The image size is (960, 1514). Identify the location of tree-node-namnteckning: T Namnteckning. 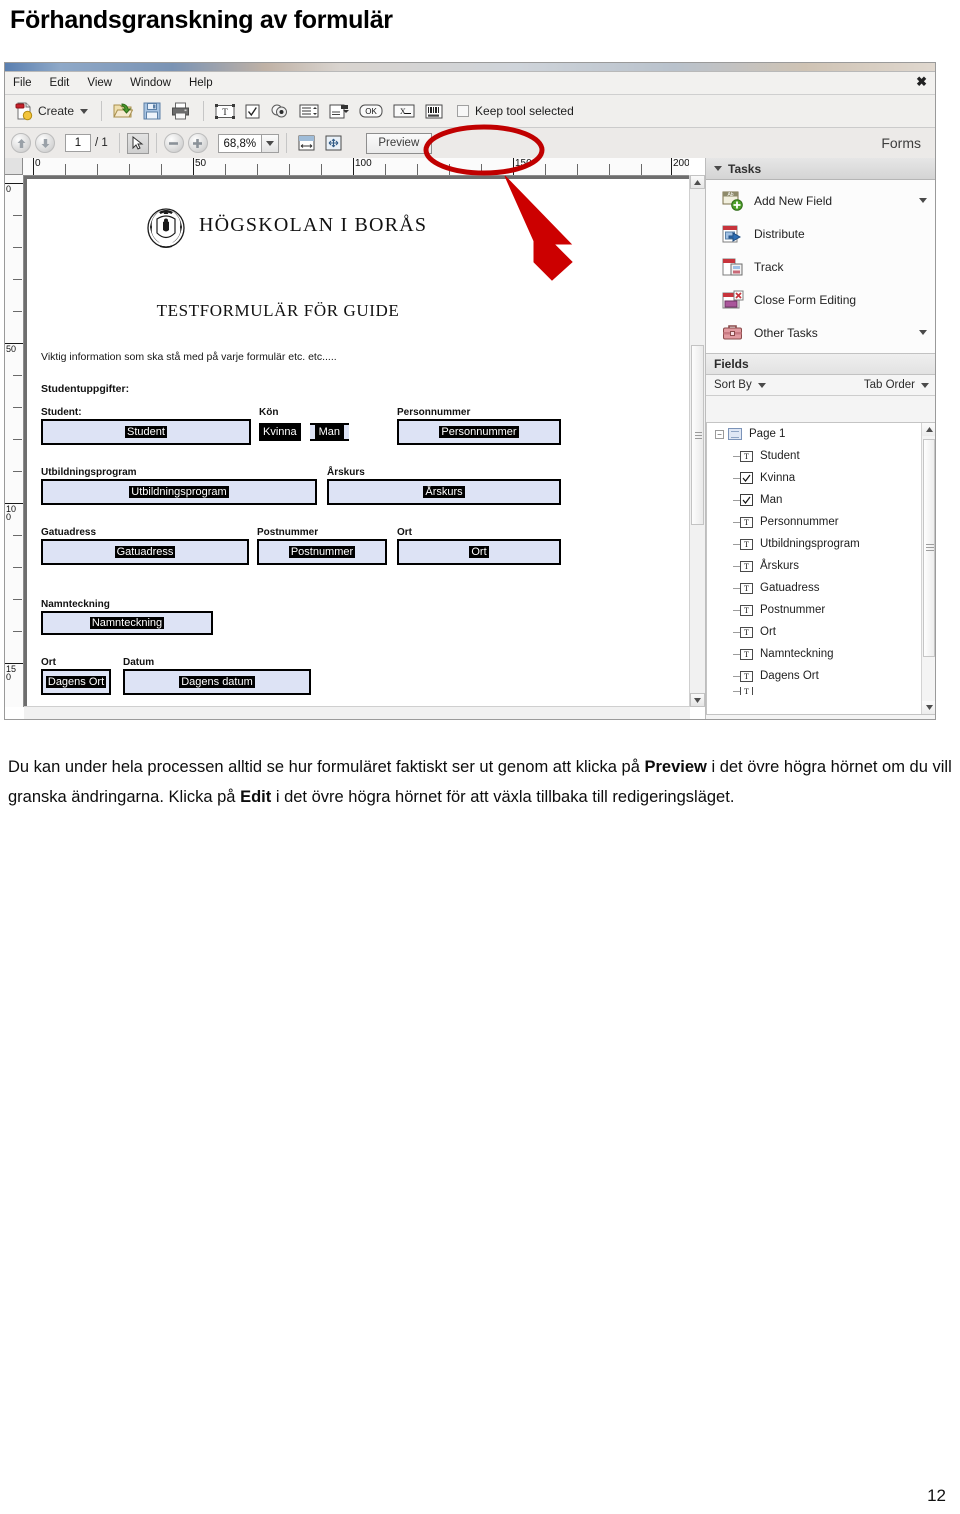
(814, 654).